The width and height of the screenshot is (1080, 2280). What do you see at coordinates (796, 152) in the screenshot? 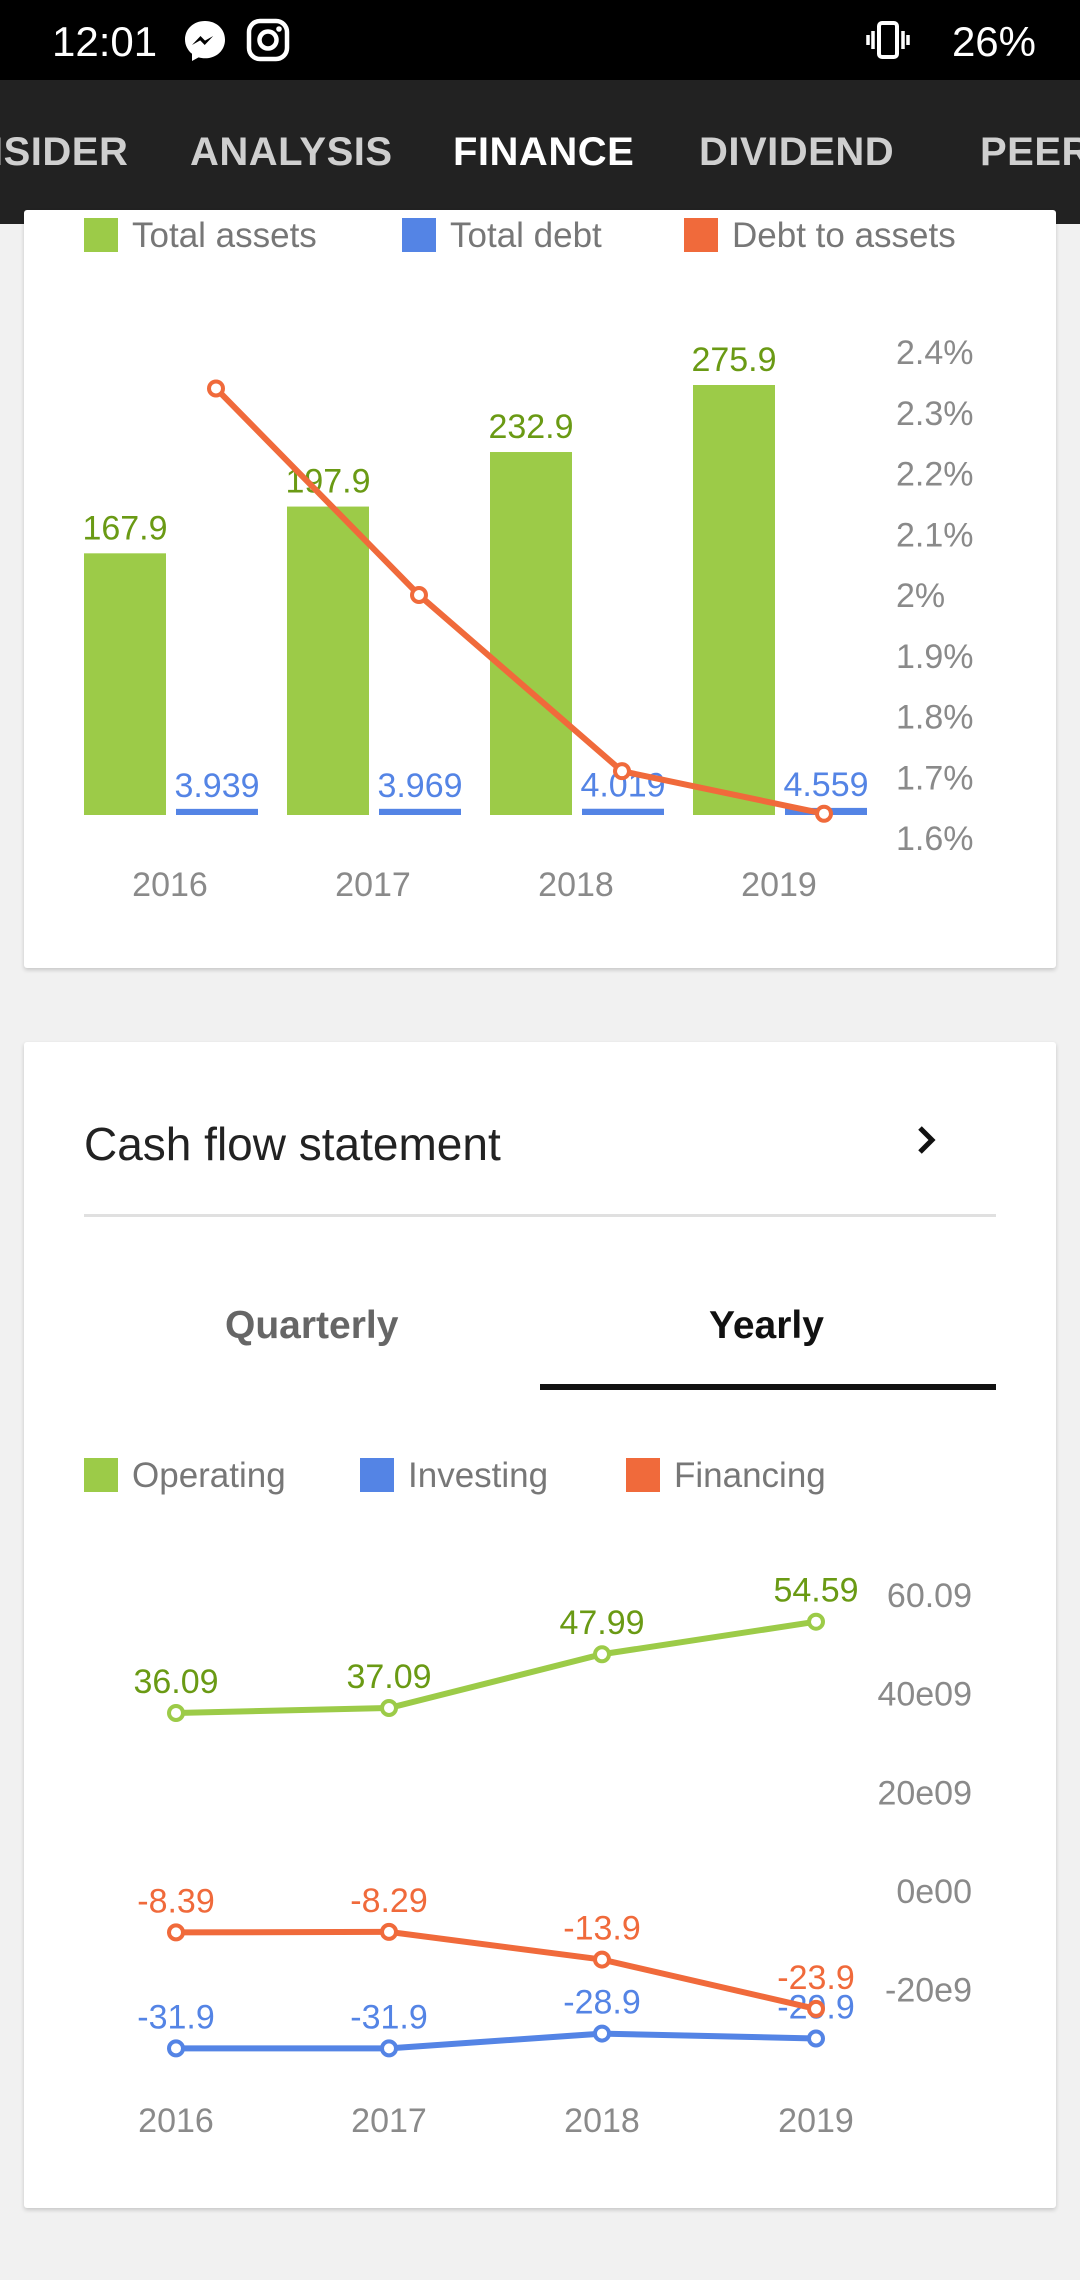
I see `tab-dividend: DIVIDEND` at bounding box center [796, 152].